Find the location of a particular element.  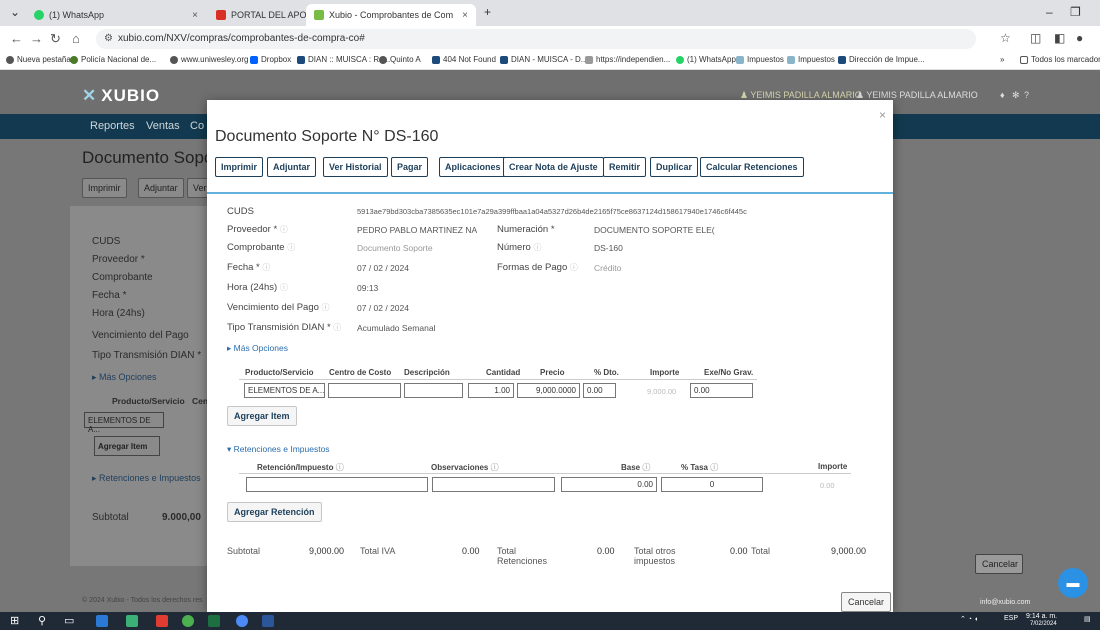

chrome-icon is located at coordinates (188, 621).